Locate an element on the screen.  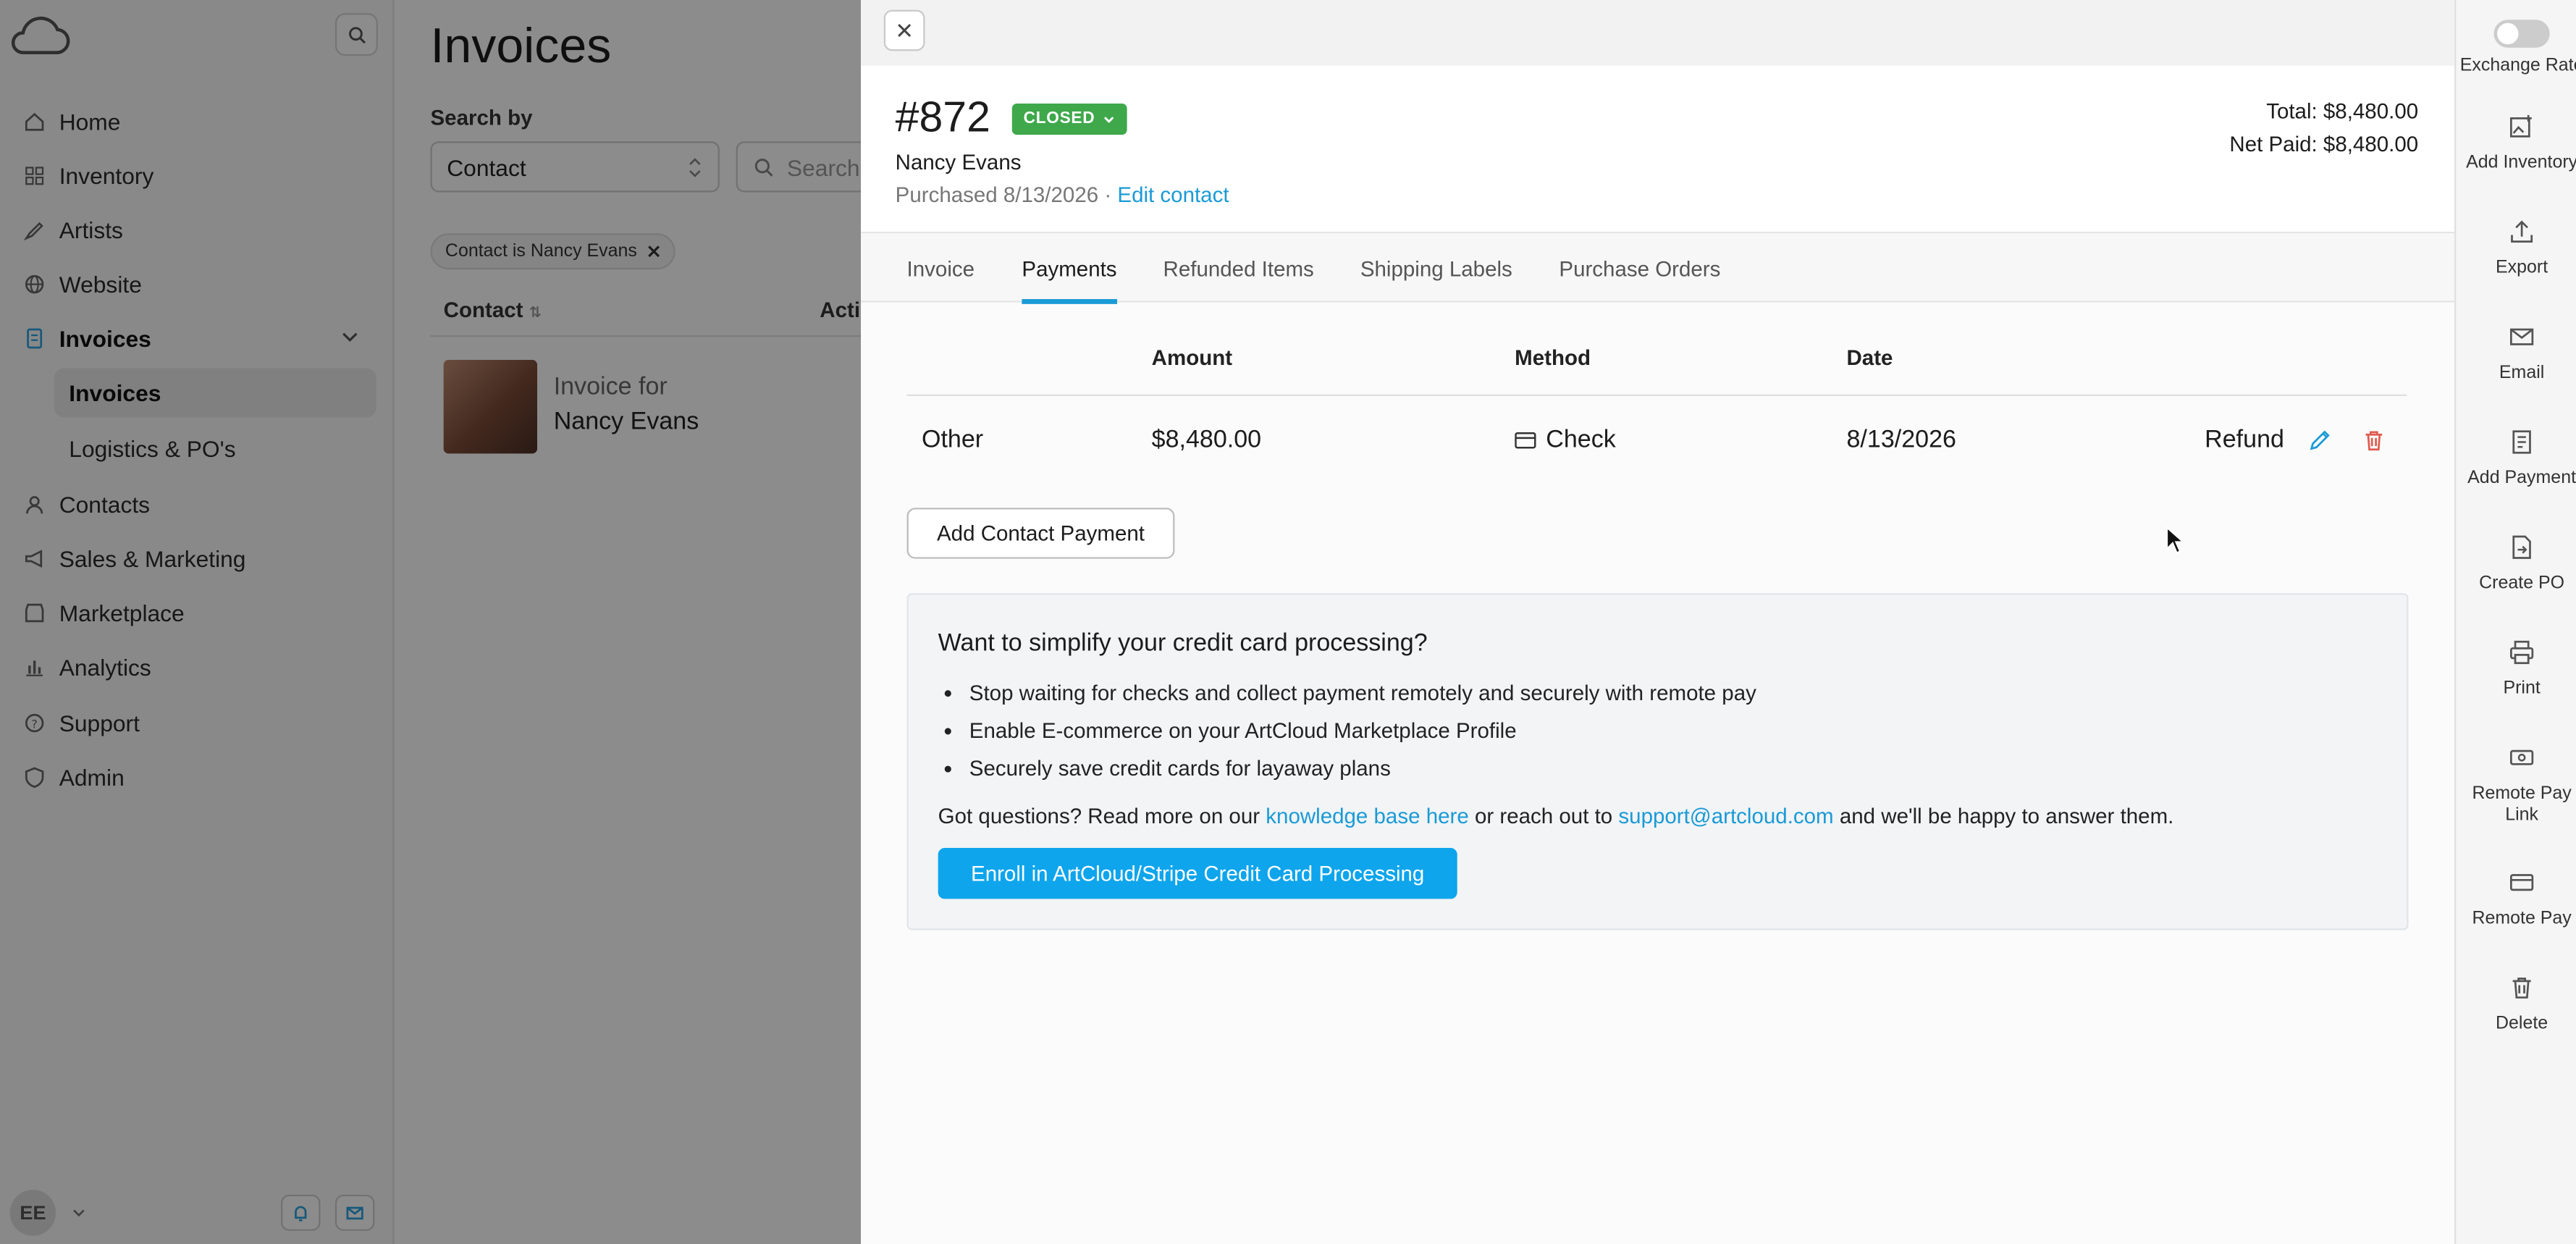
printer-icon is located at coordinates (2522, 652).